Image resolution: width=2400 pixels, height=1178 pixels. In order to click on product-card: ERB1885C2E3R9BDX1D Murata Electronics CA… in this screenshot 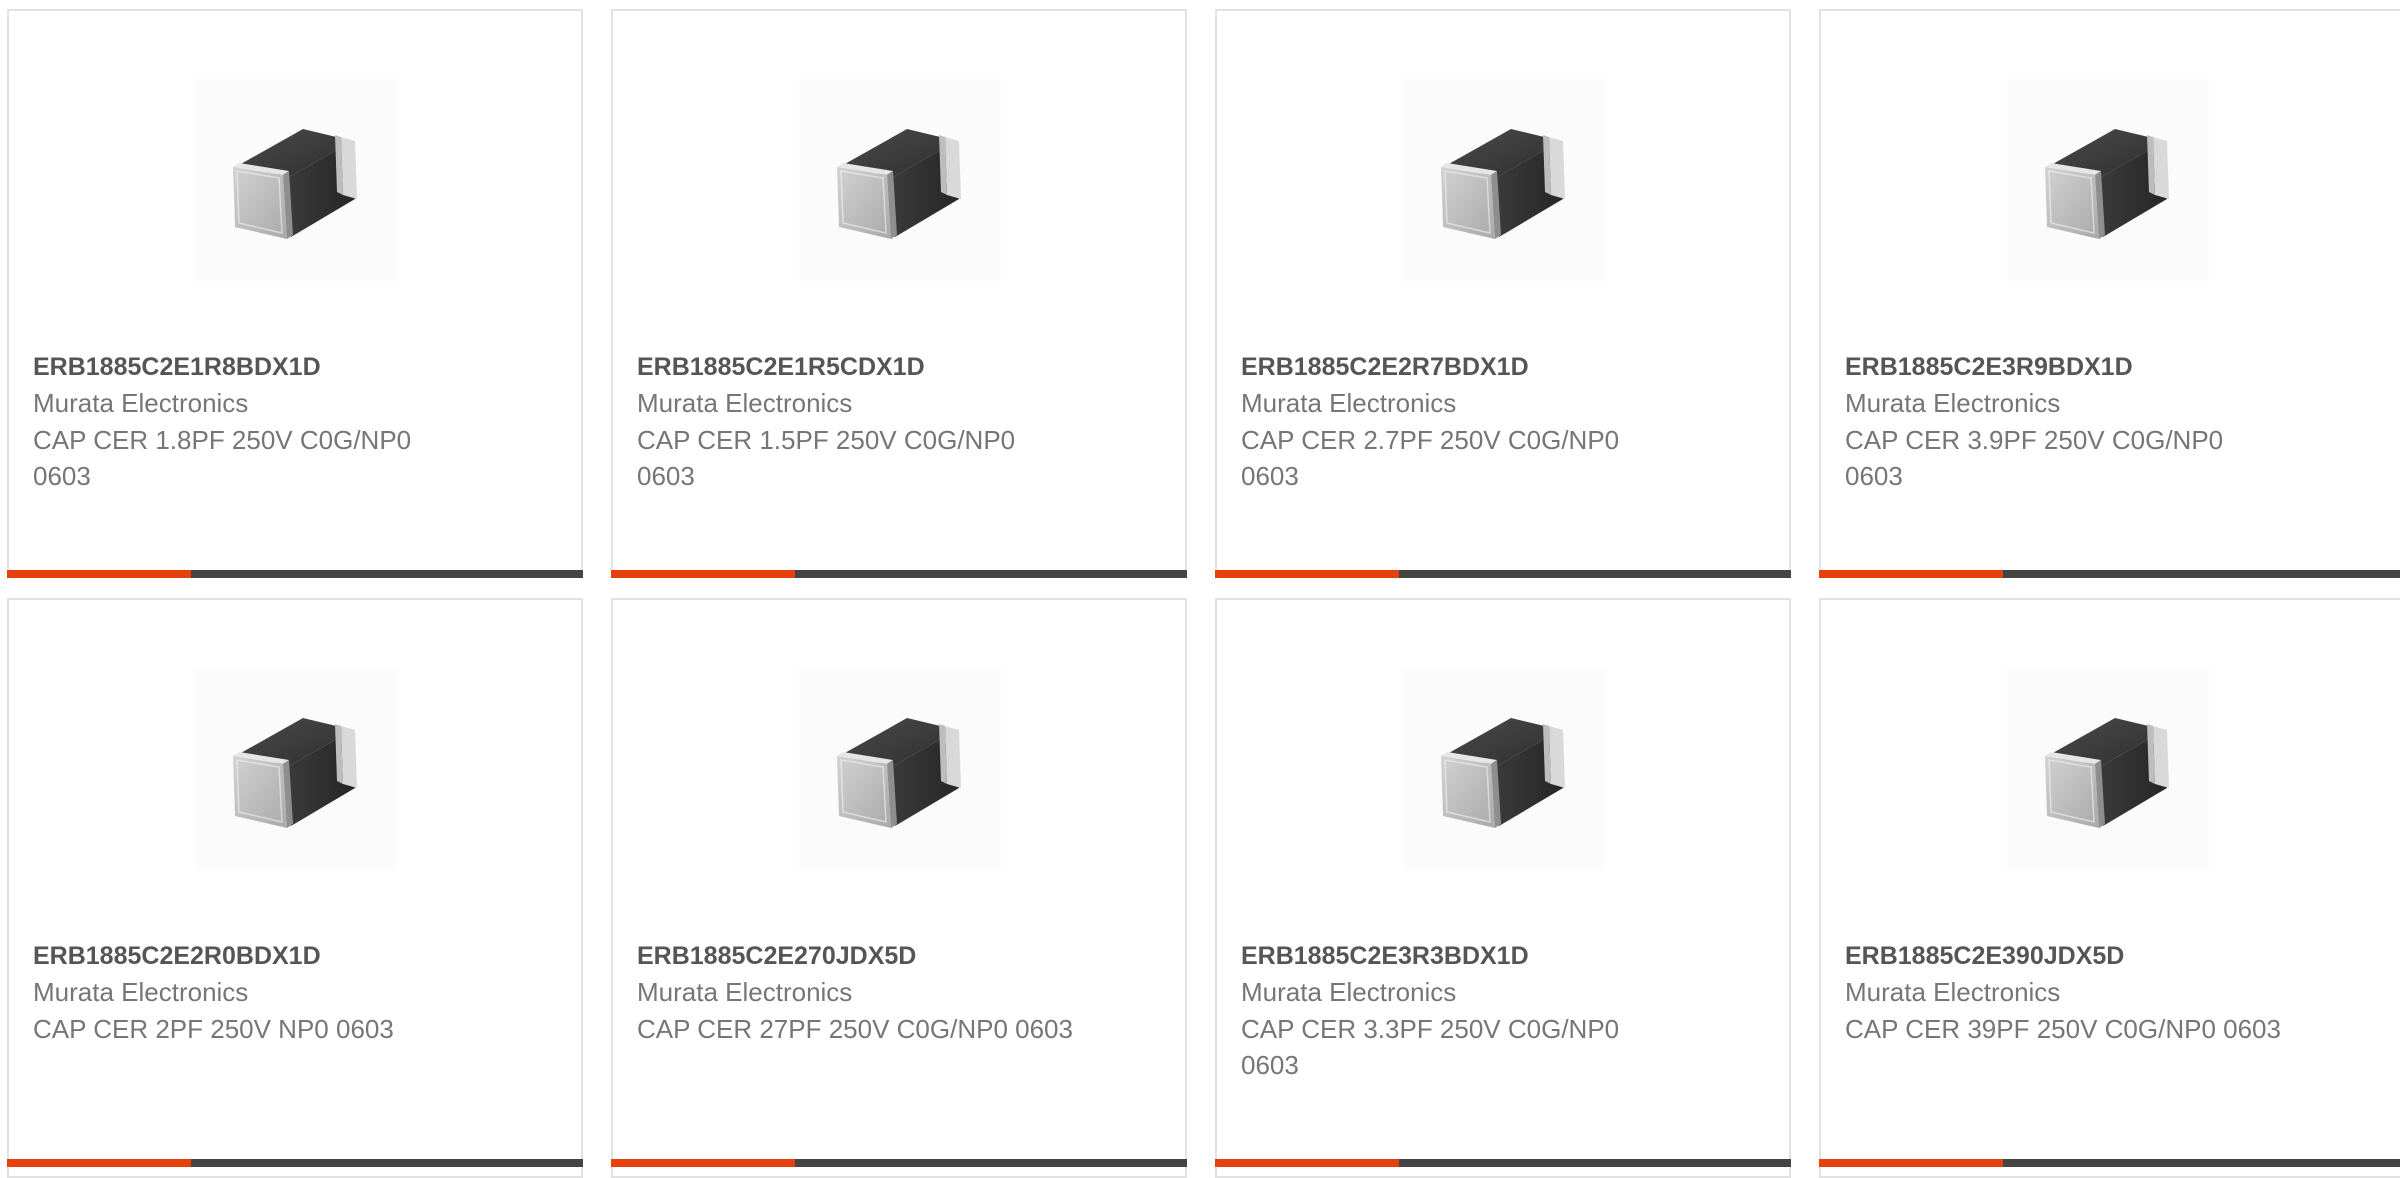, I will do `click(2109, 293)`.